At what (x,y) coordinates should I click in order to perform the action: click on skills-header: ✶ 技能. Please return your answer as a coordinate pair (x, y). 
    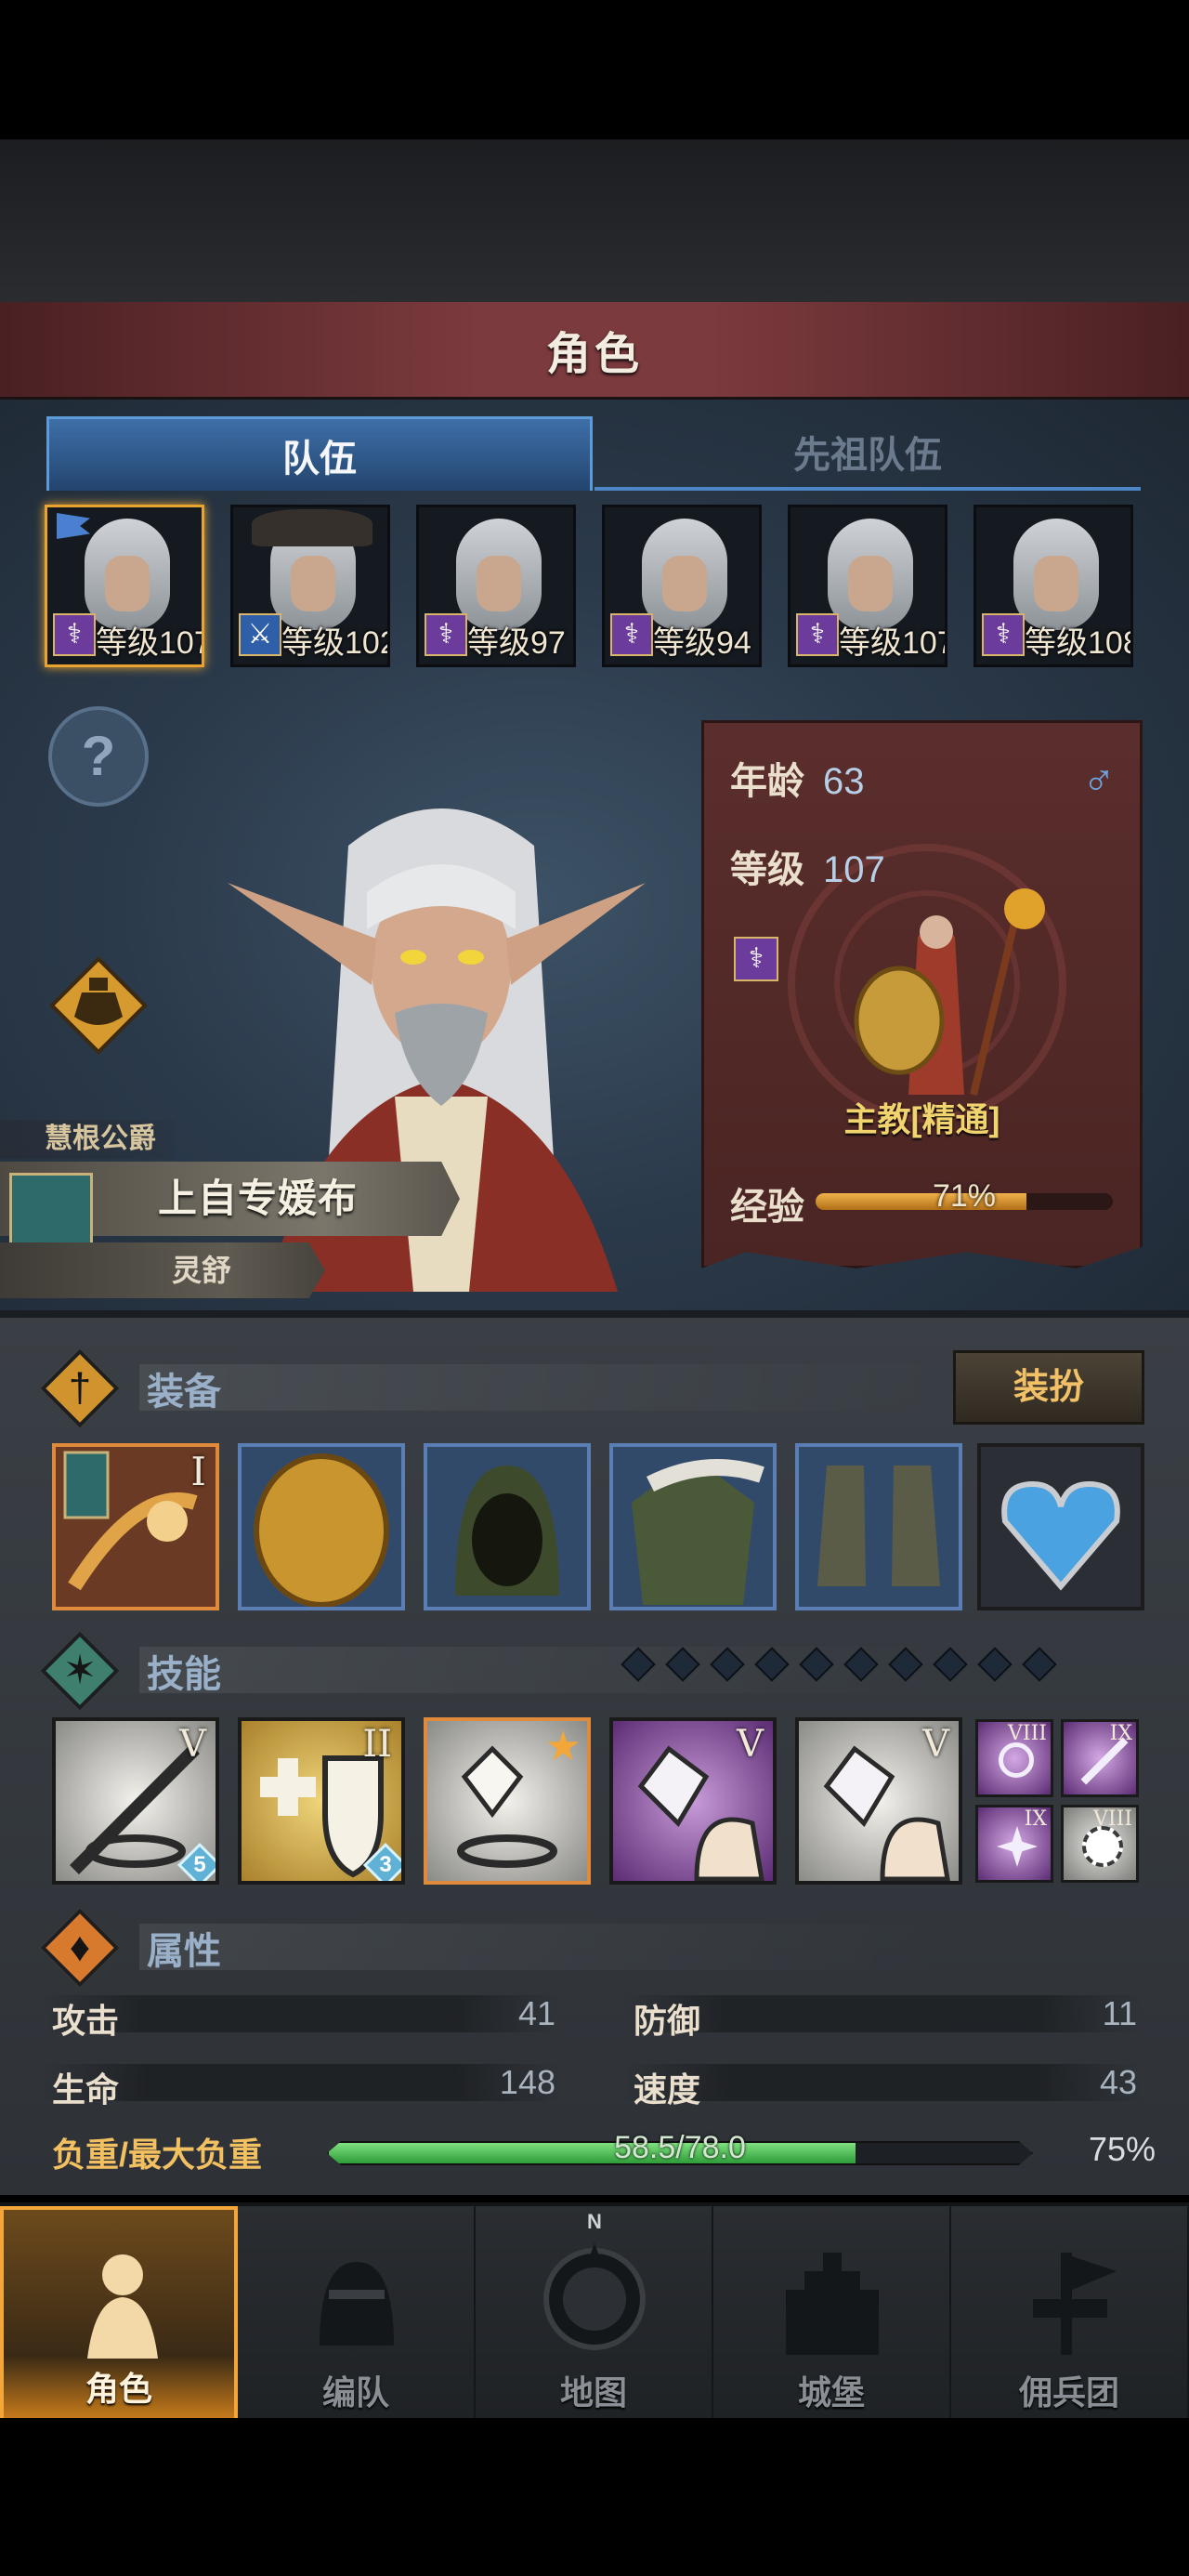
    Looking at the image, I should click on (131, 1671).